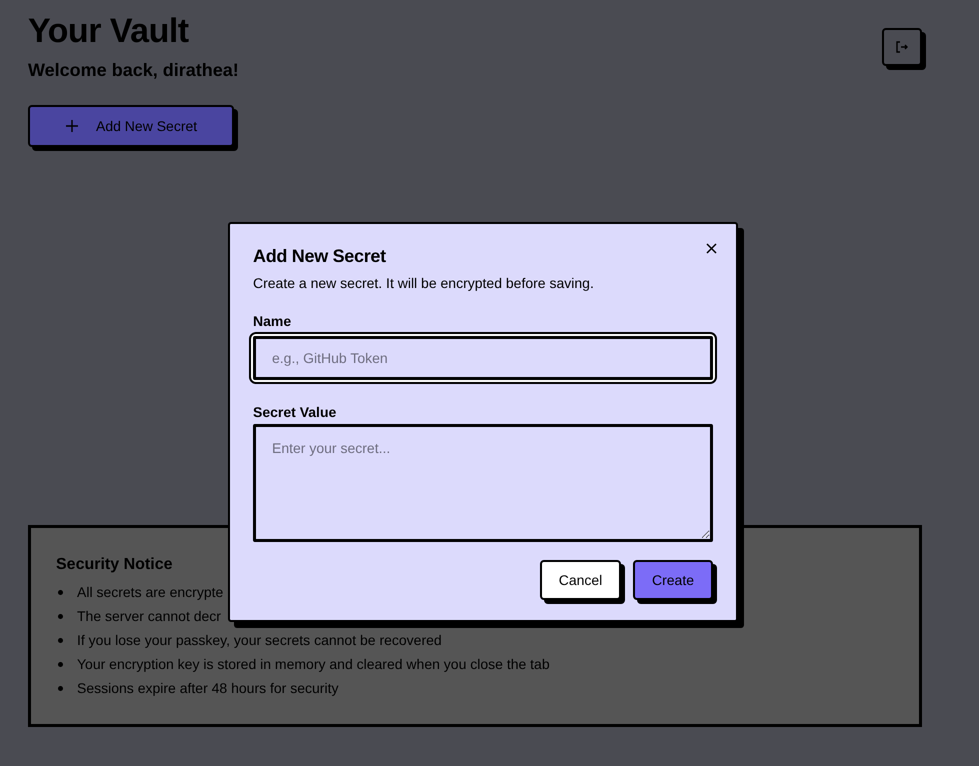 This screenshot has width=979, height=766. What do you see at coordinates (109, 31) in the screenshot?
I see `page-title: Your Vault` at bounding box center [109, 31].